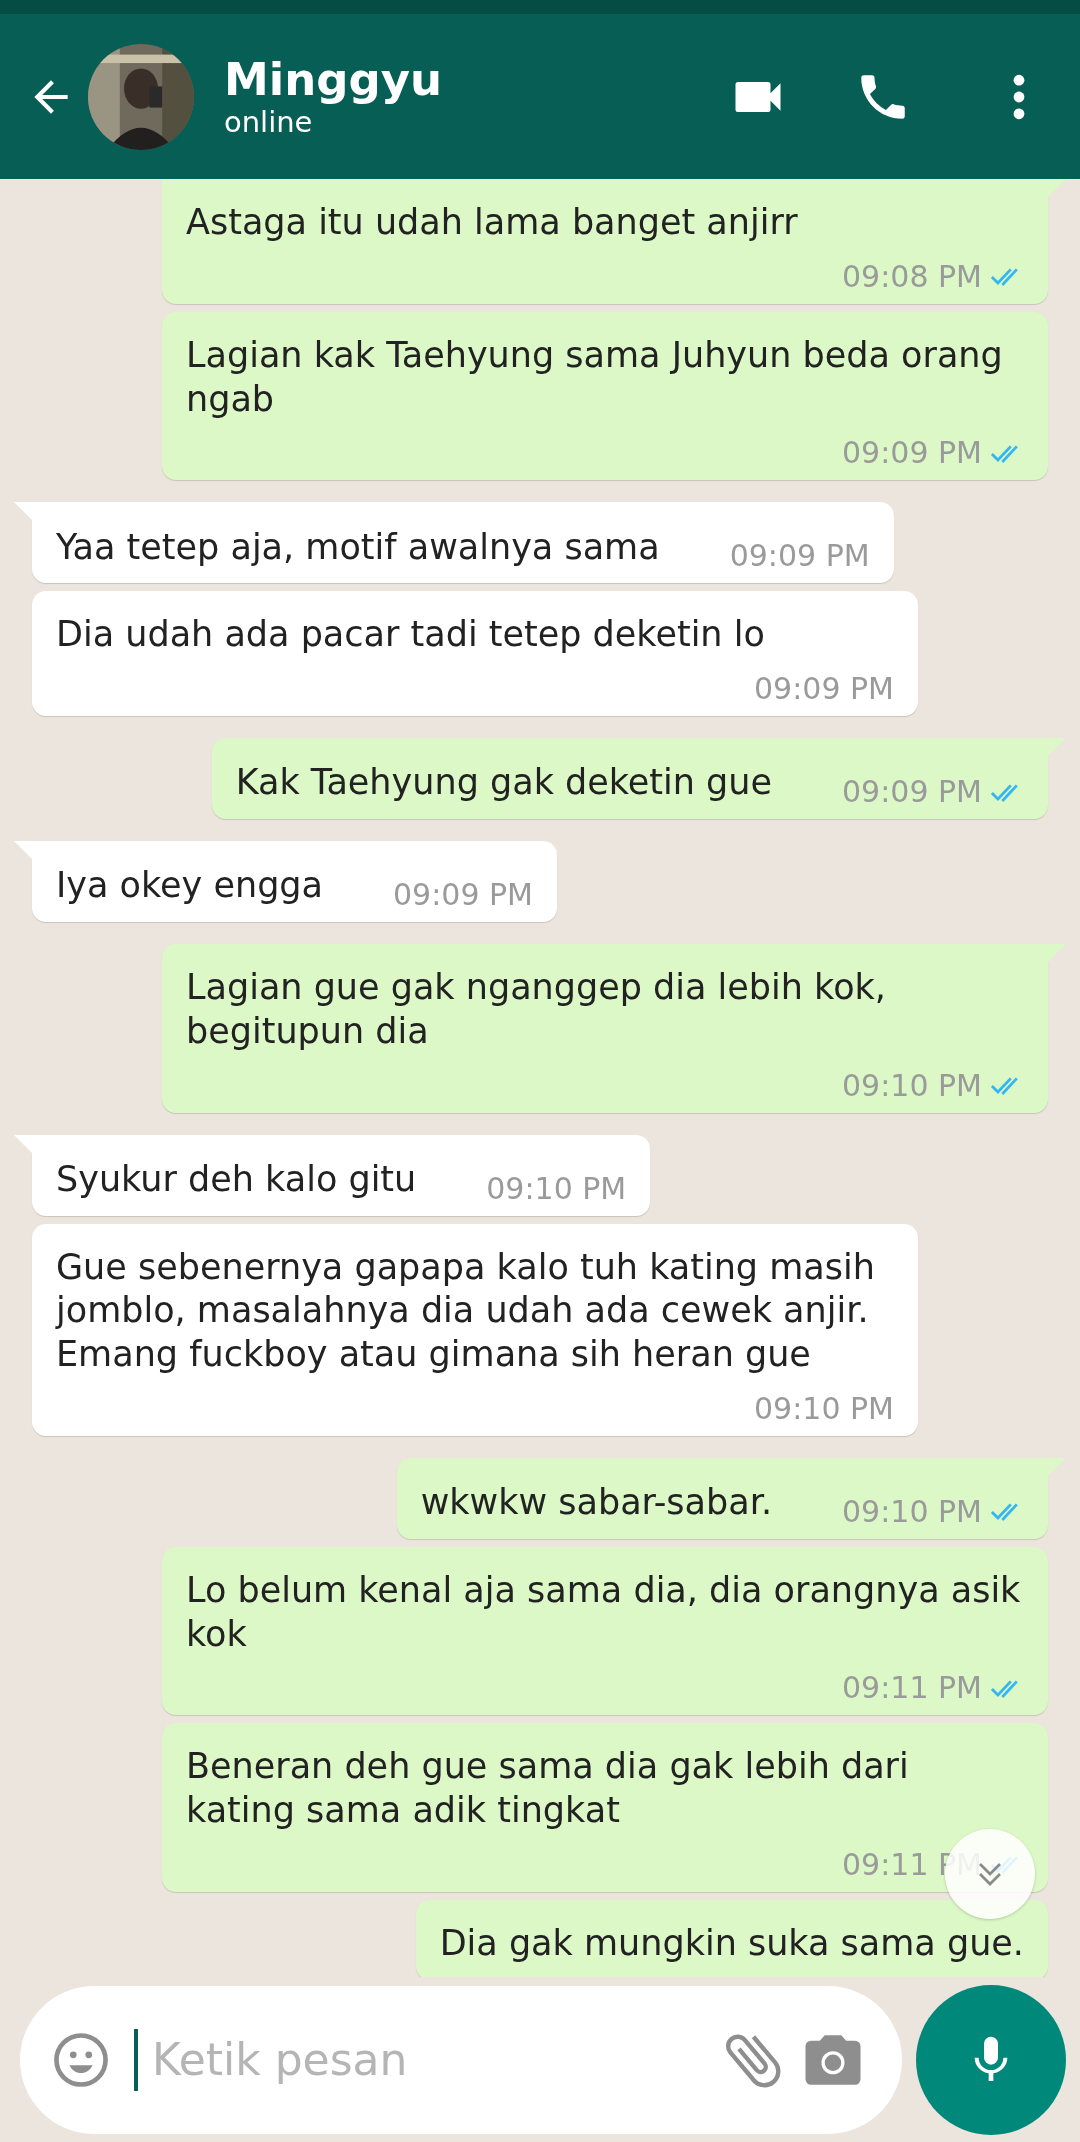 The width and height of the screenshot is (1080, 2142). What do you see at coordinates (912, 276) in the screenshot?
I see `message-time: 09:08 PM` at bounding box center [912, 276].